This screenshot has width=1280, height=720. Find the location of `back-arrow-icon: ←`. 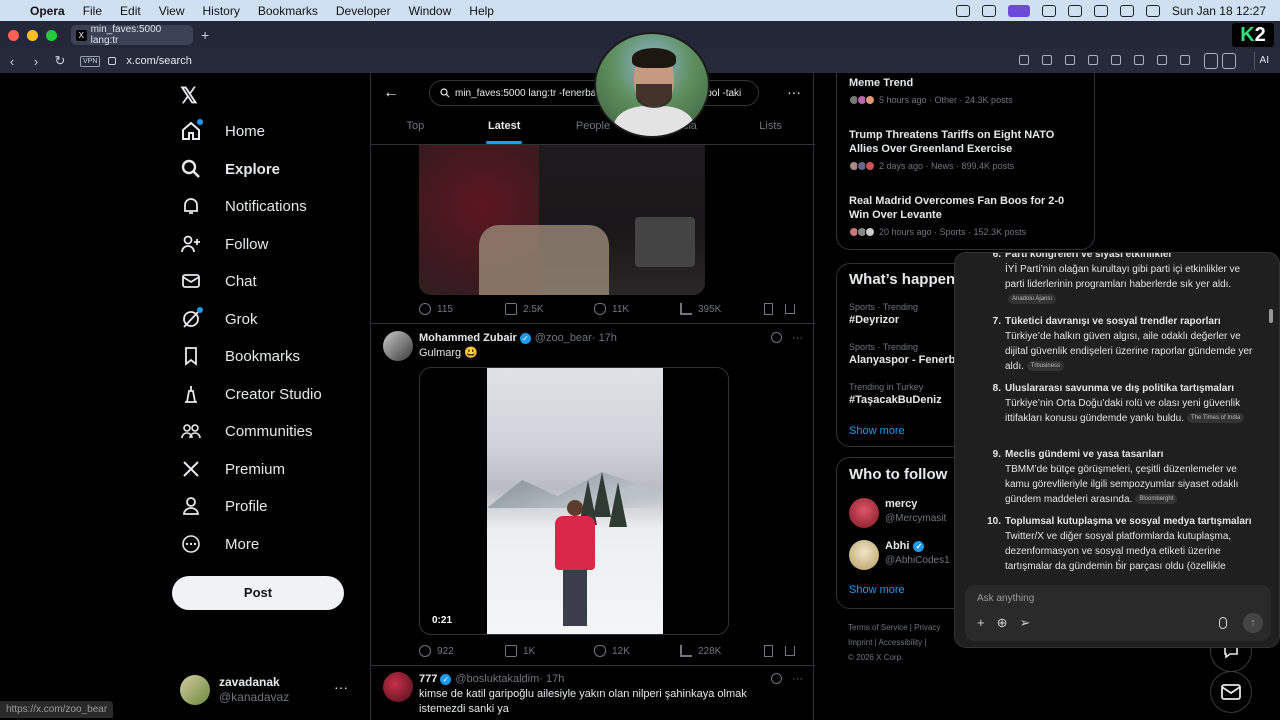

back-arrow-icon: ← is located at coordinates (391, 93).